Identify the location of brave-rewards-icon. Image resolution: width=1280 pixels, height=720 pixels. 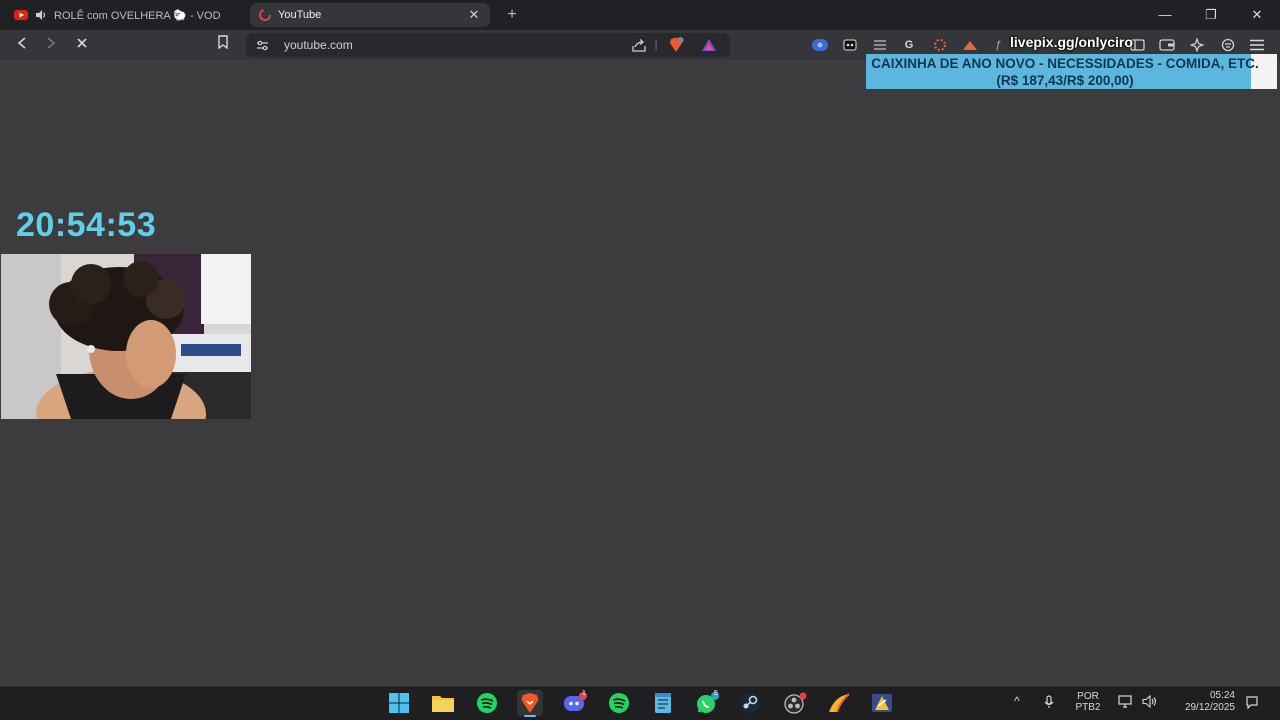
(709, 45).